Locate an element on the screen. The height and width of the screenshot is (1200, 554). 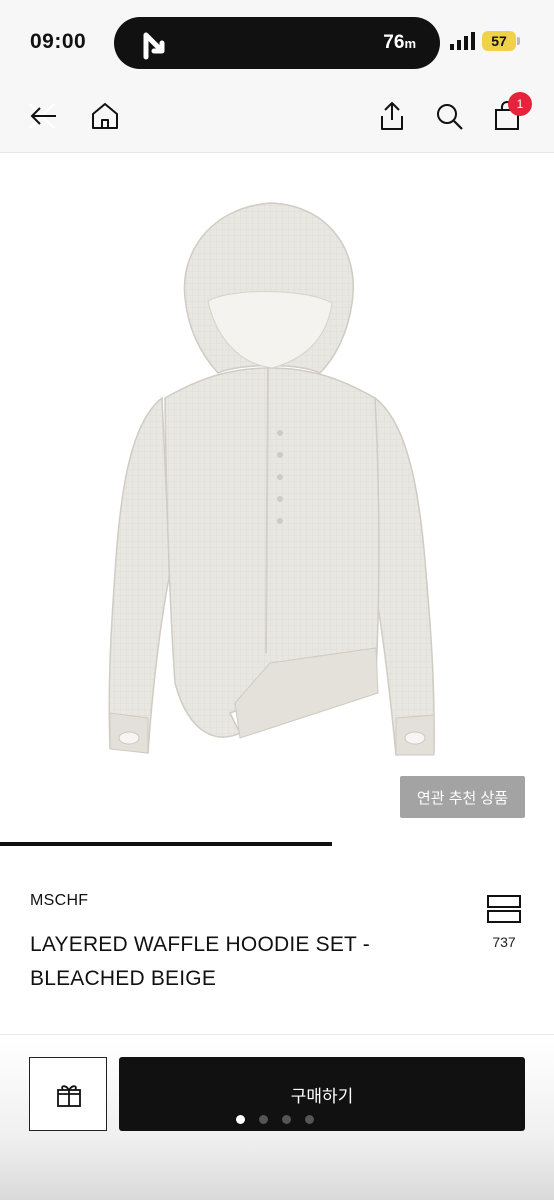
cart-badge: 1 is located at coordinates (520, 104).